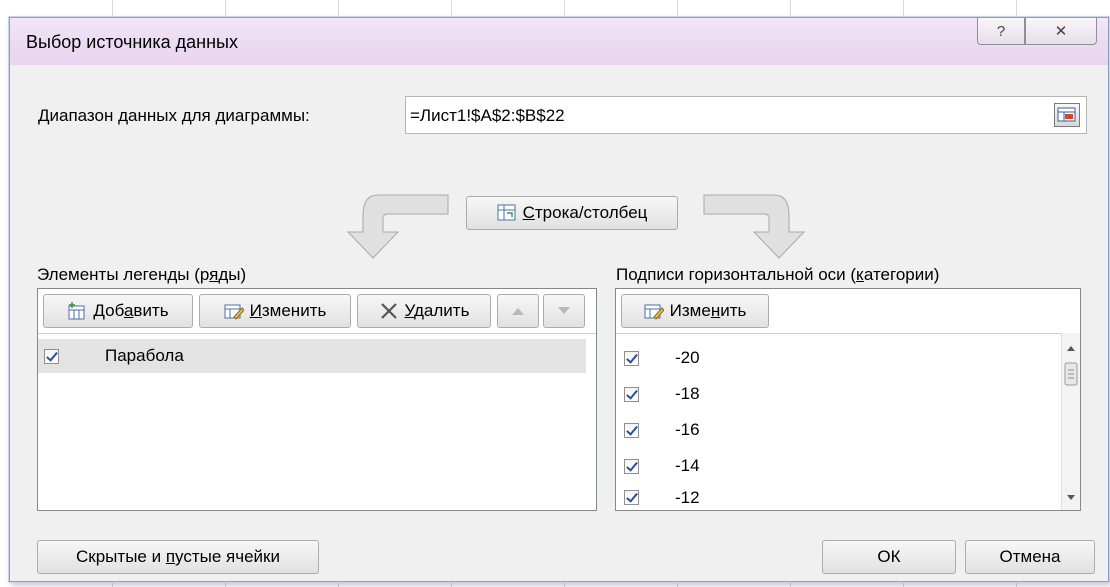  I want to click on close-icon: ✕, so click(1061, 31).